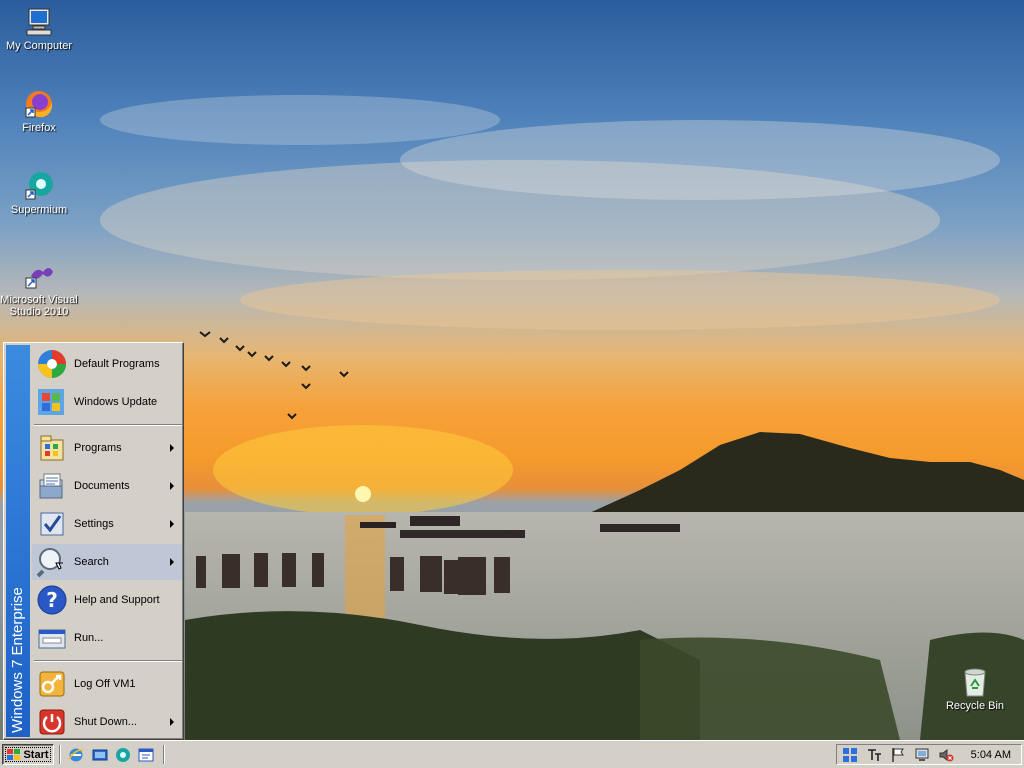  I want to click on clock: 5:04 AM, so click(991, 755).